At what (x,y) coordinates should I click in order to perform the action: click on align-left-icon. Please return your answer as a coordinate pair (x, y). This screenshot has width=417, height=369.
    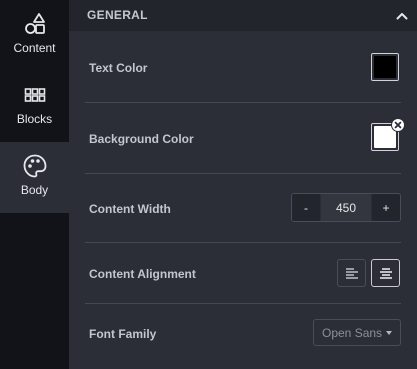
    Looking at the image, I should click on (351, 273).